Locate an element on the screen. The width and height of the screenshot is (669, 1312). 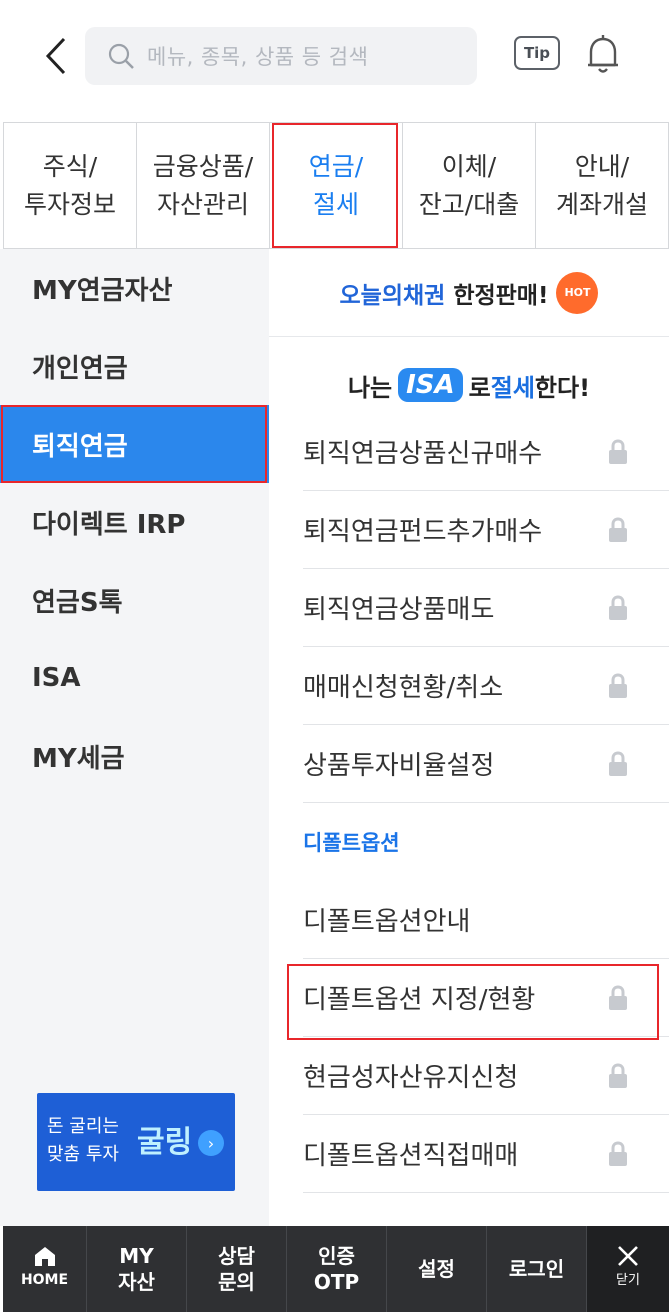
tab-transfer: 이체/ 잔고/대출 is located at coordinates (469, 185).